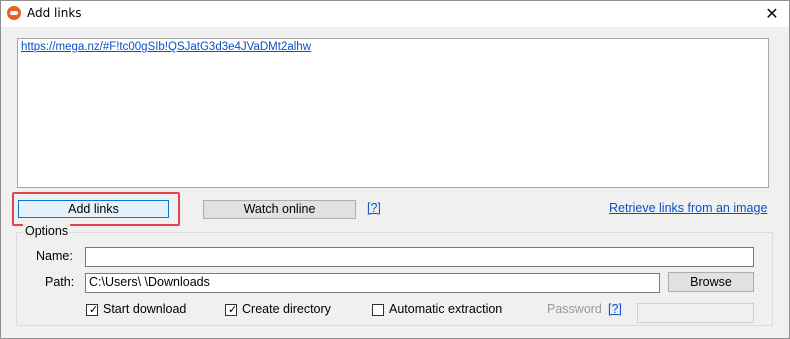 The image size is (790, 339). Describe the element at coordinates (395, 14) in the screenshot. I see `title-bar: Add links ✕` at that location.